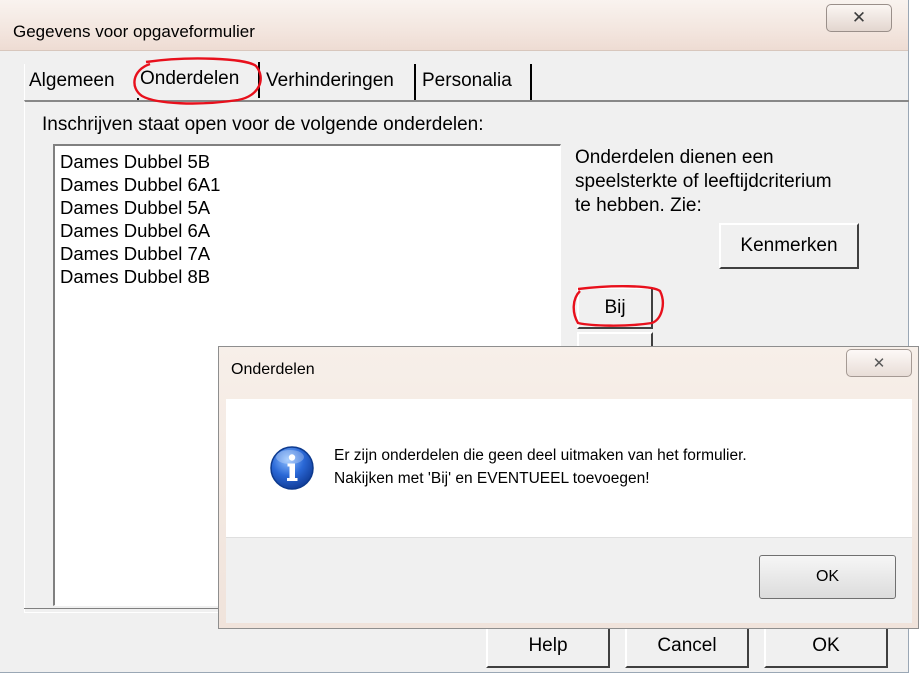  What do you see at coordinates (307, 207) in the screenshot?
I see `list-item: Dames Dubbel 5A` at bounding box center [307, 207].